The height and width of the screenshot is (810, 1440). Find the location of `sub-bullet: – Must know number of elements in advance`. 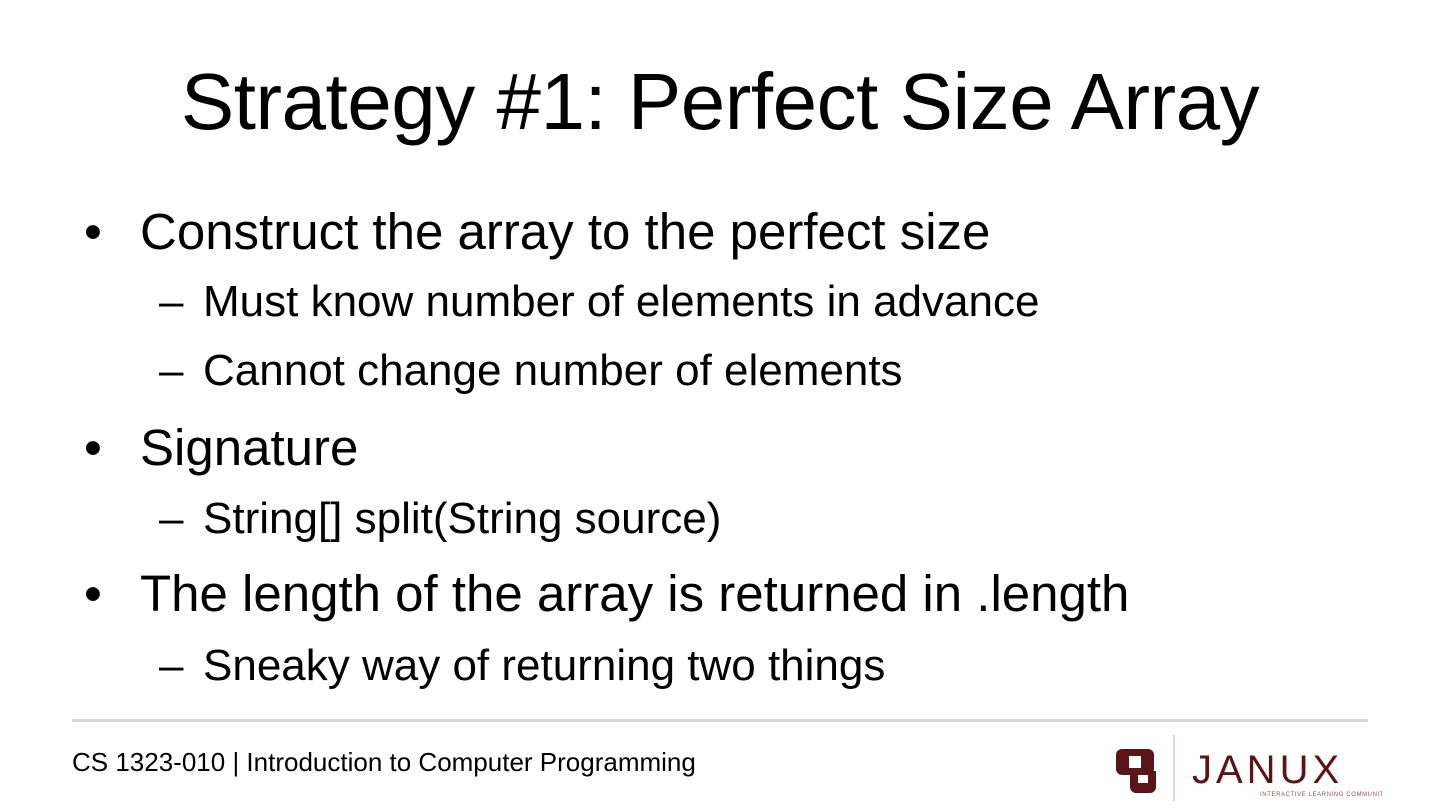

sub-bullet: – Must know number of elements in advance is located at coordinates (599, 302).